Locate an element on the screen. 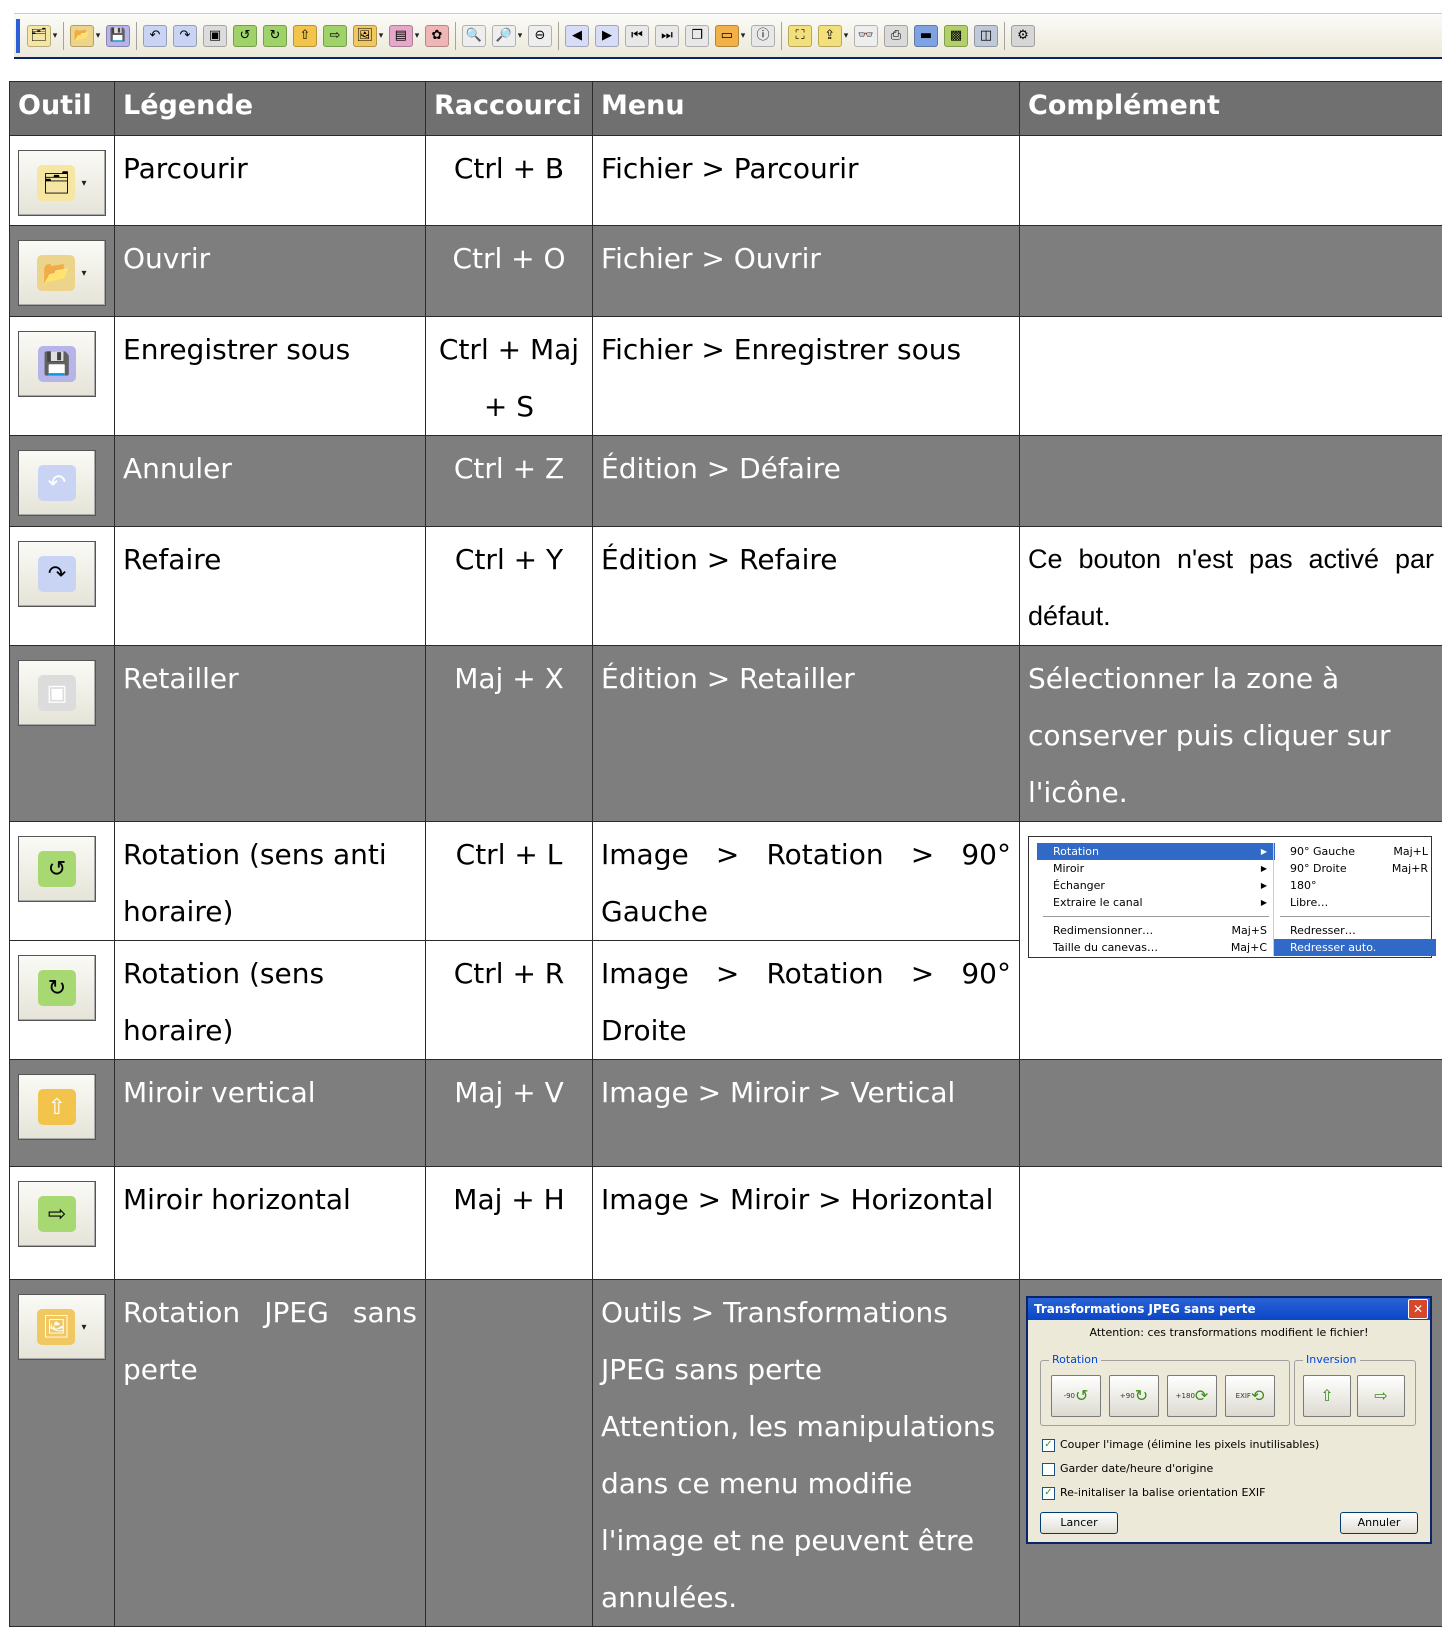 This screenshot has width=1442, height=1627. toolbar-button-redo: ↷ is located at coordinates (185, 36).